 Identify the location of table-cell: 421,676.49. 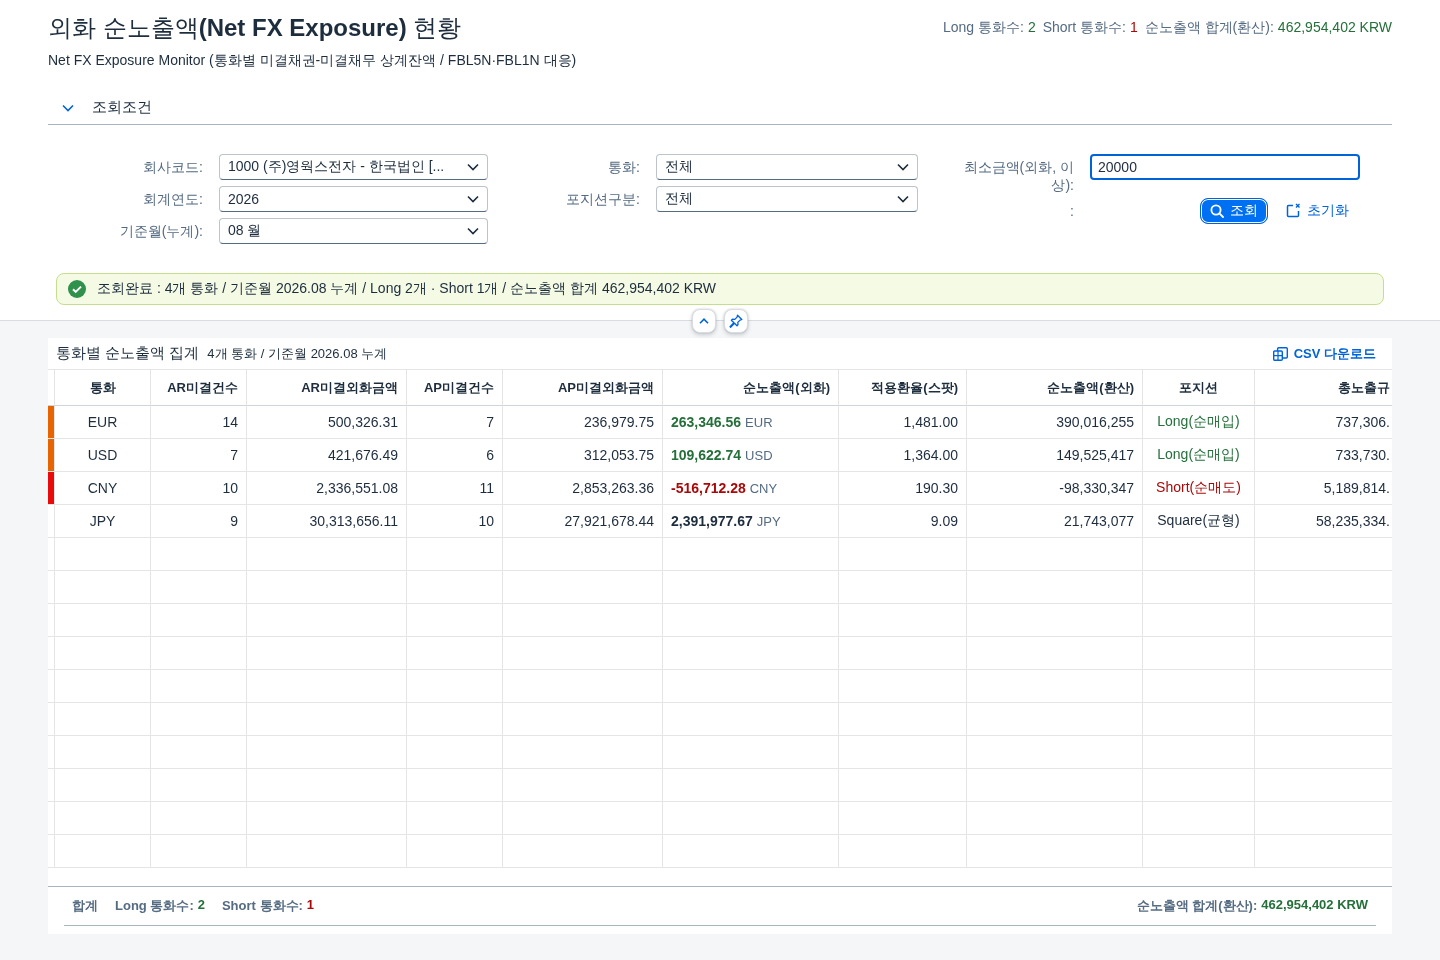
(326, 455).